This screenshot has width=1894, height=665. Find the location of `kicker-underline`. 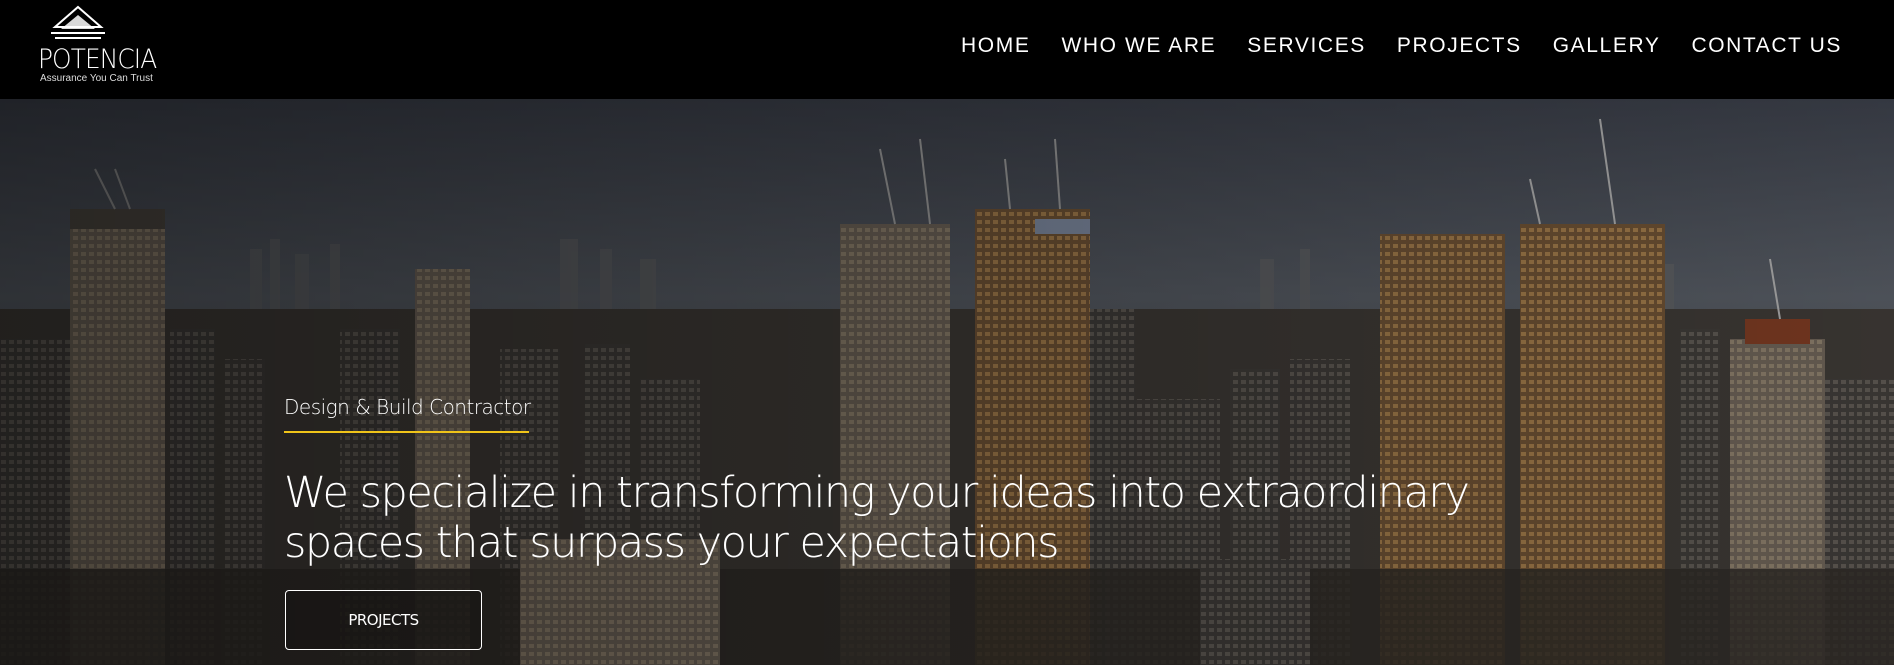

kicker-underline is located at coordinates (406, 432).